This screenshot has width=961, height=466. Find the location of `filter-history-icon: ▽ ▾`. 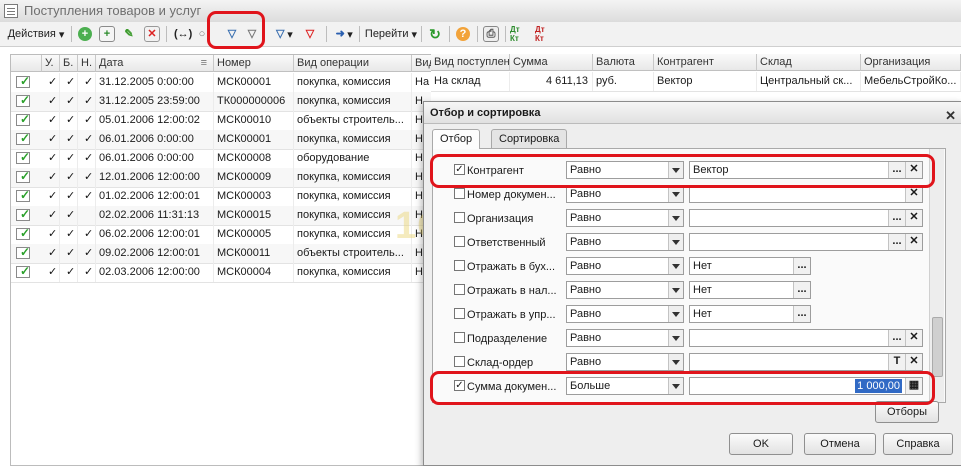

filter-history-icon: ▽ ▾ is located at coordinates (283, 34).